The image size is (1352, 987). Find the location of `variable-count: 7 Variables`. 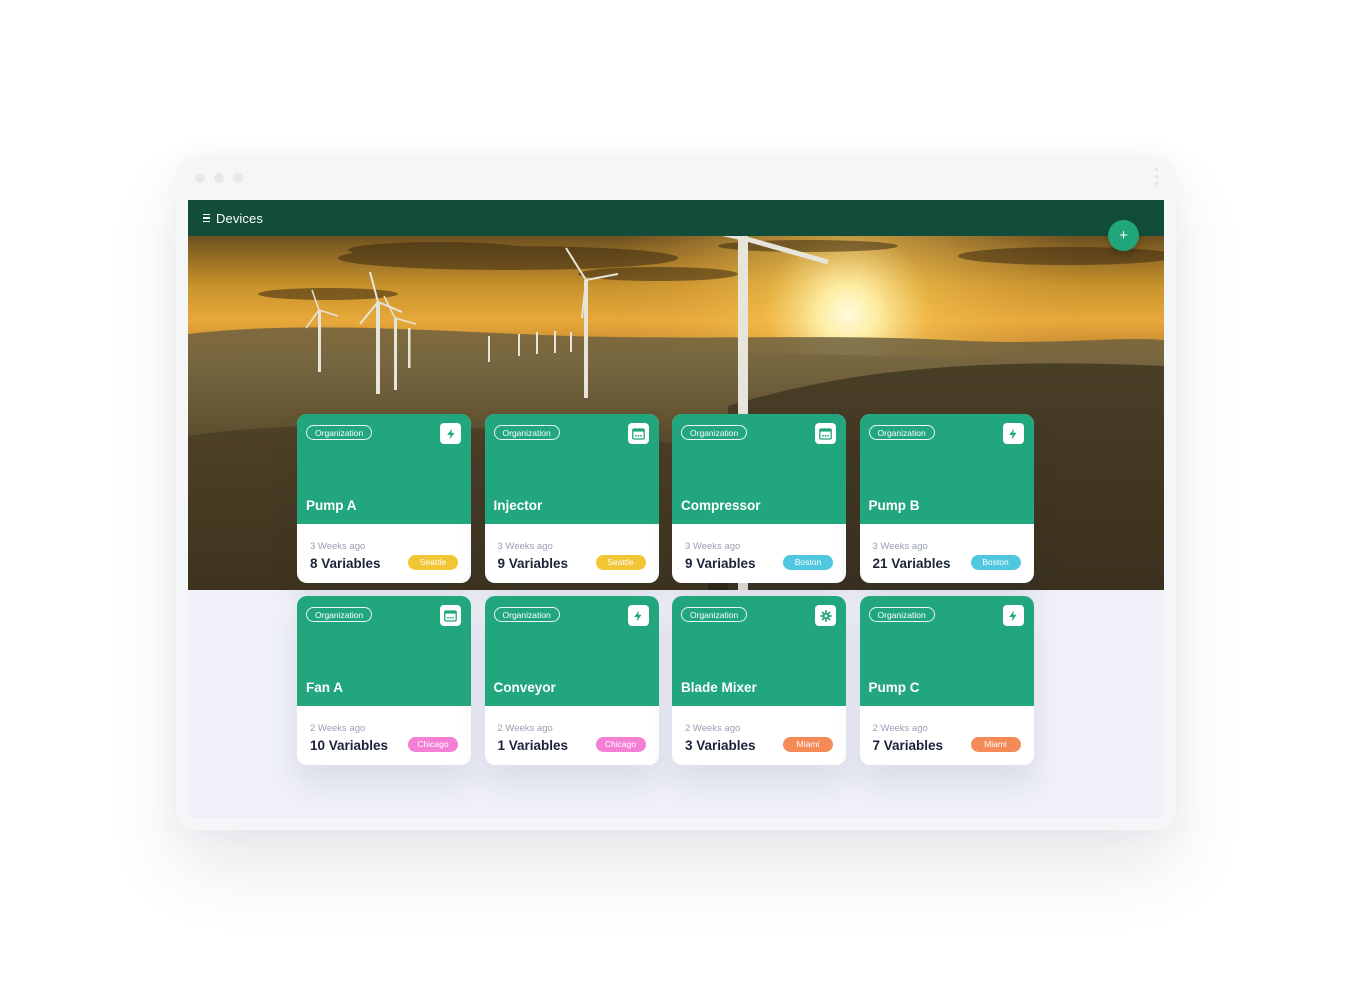

variable-count: 7 Variables is located at coordinates (908, 745).